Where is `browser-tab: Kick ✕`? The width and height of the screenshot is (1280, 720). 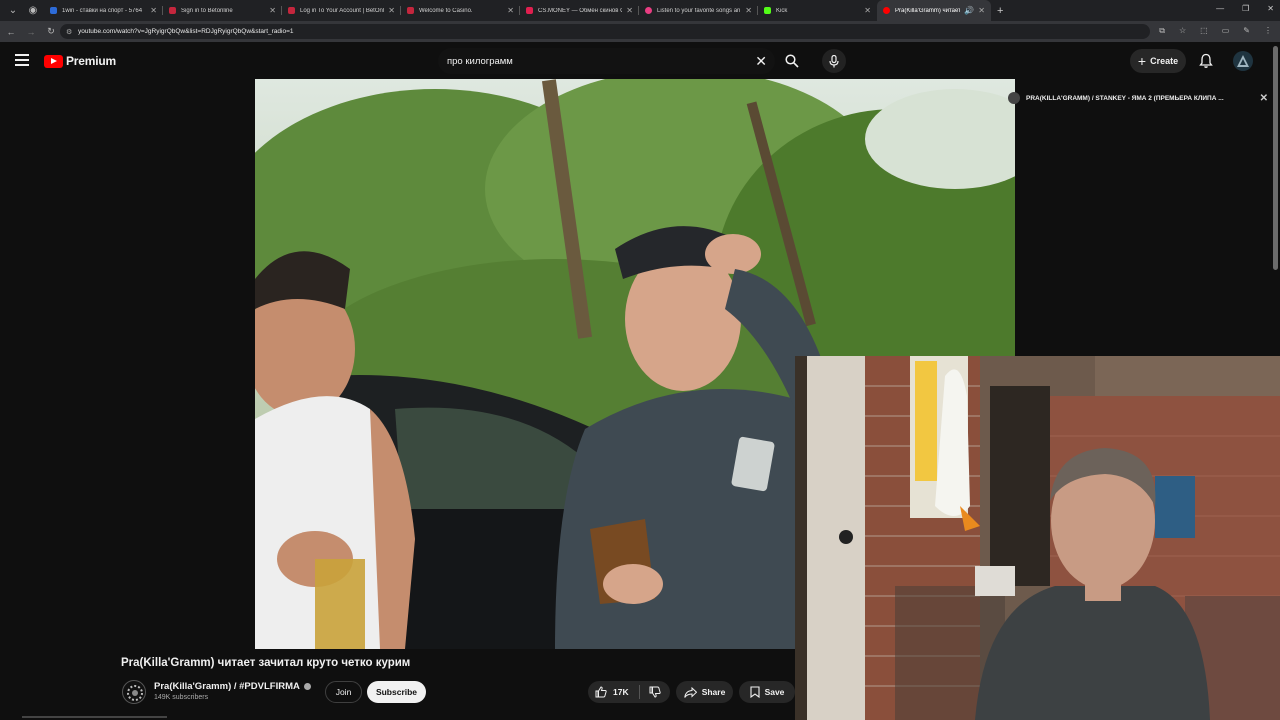
browser-tab: Kick ✕ is located at coordinates (817, 10).